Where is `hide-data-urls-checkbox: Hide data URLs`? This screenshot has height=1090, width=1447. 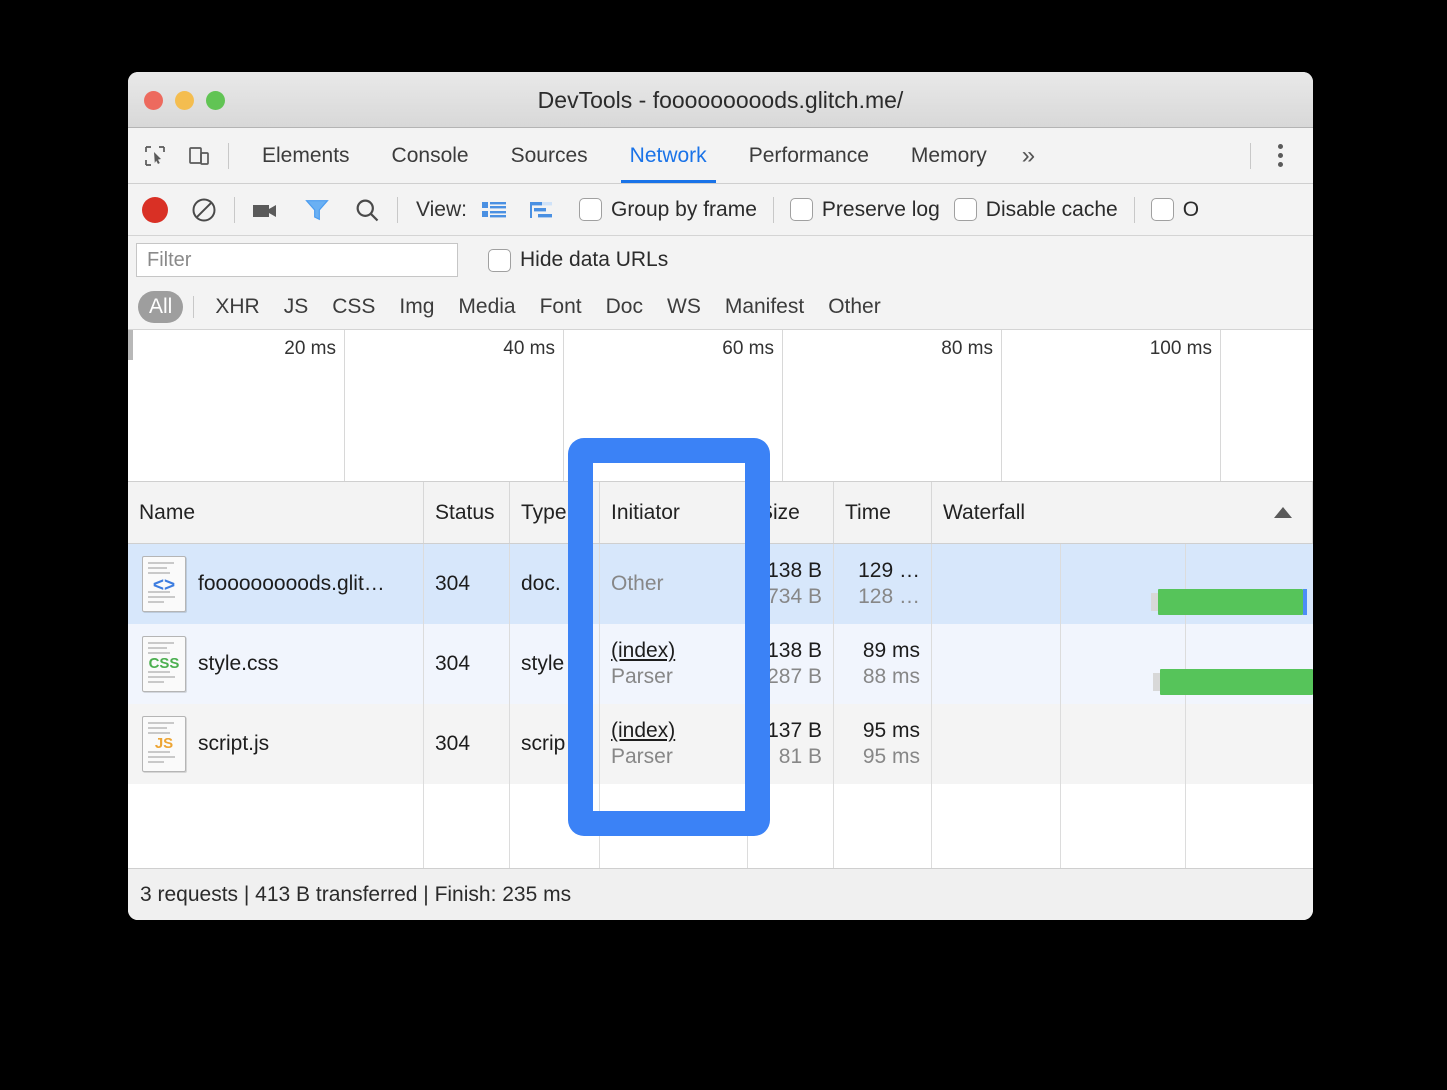 hide-data-urls-checkbox: Hide data URLs is located at coordinates (578, 260).